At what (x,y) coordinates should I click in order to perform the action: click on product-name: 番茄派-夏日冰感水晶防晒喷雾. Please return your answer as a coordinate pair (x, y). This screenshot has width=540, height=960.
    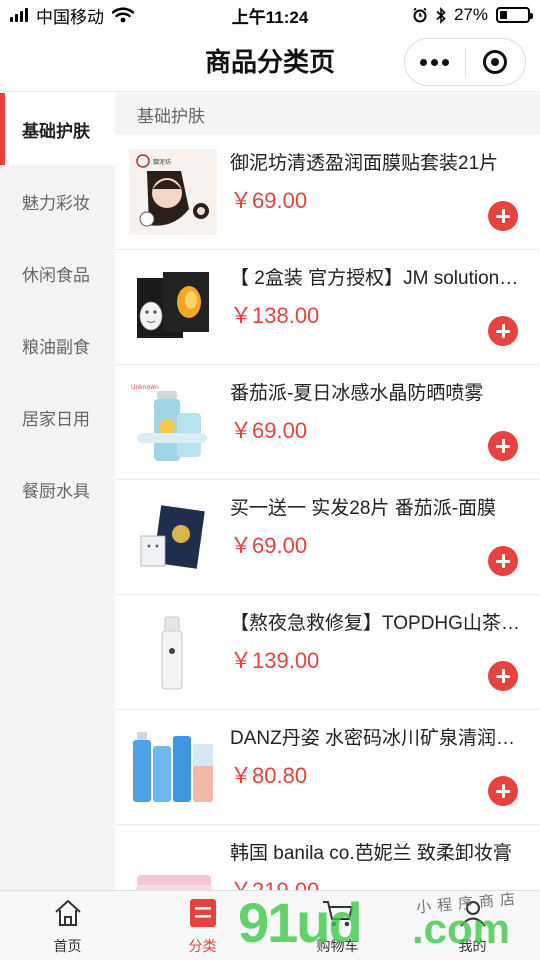
    Looking at the image, I should click on (375, 391).